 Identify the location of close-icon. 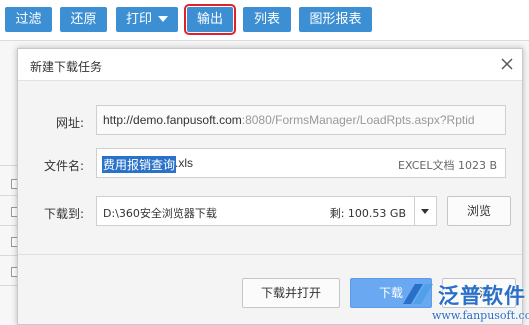
(507, 64).